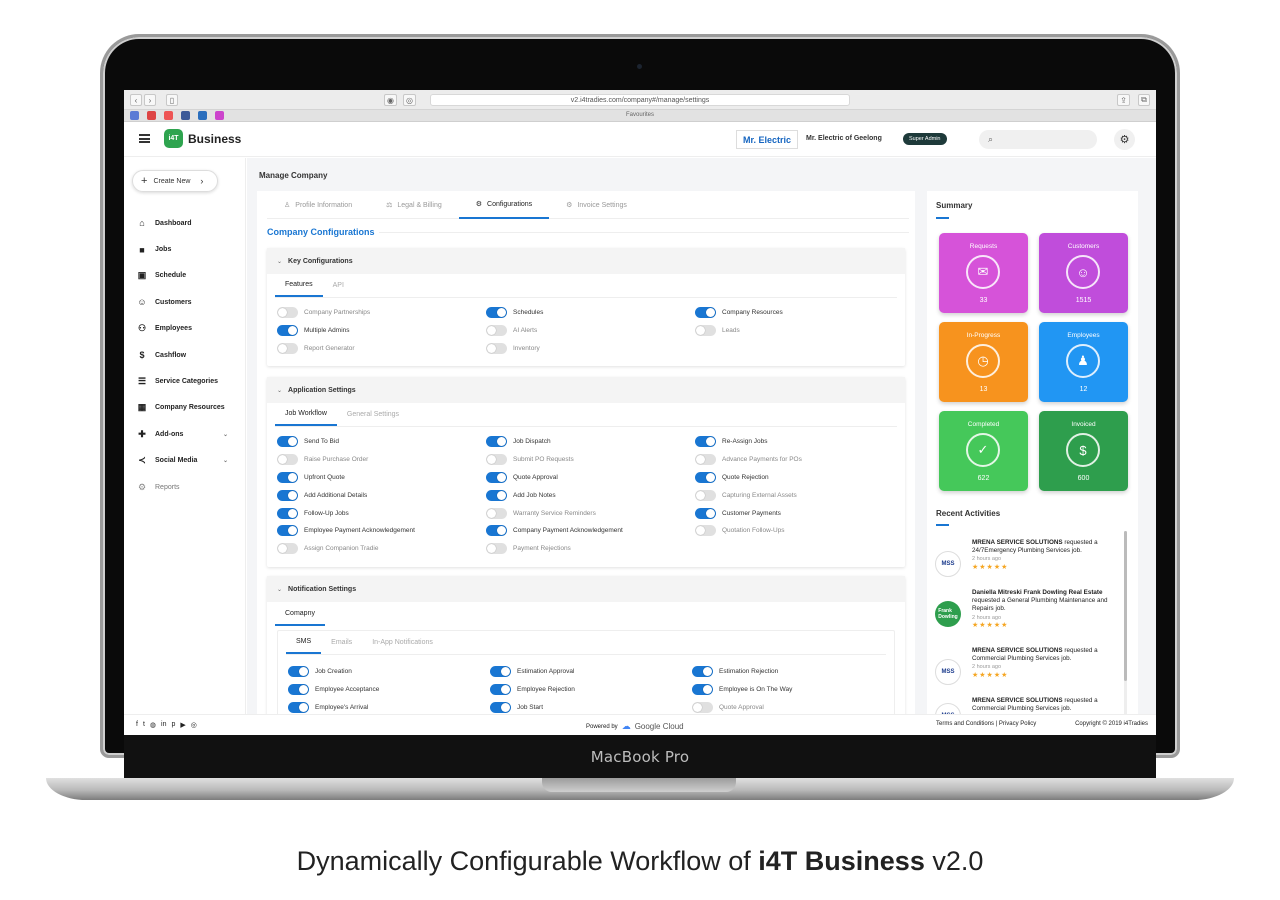 Image resolution: width=1280 pixels, height=900 pixels. I want to click on sidebar-item-dashboard: ⌂ Dashboard, so click(185, 223).